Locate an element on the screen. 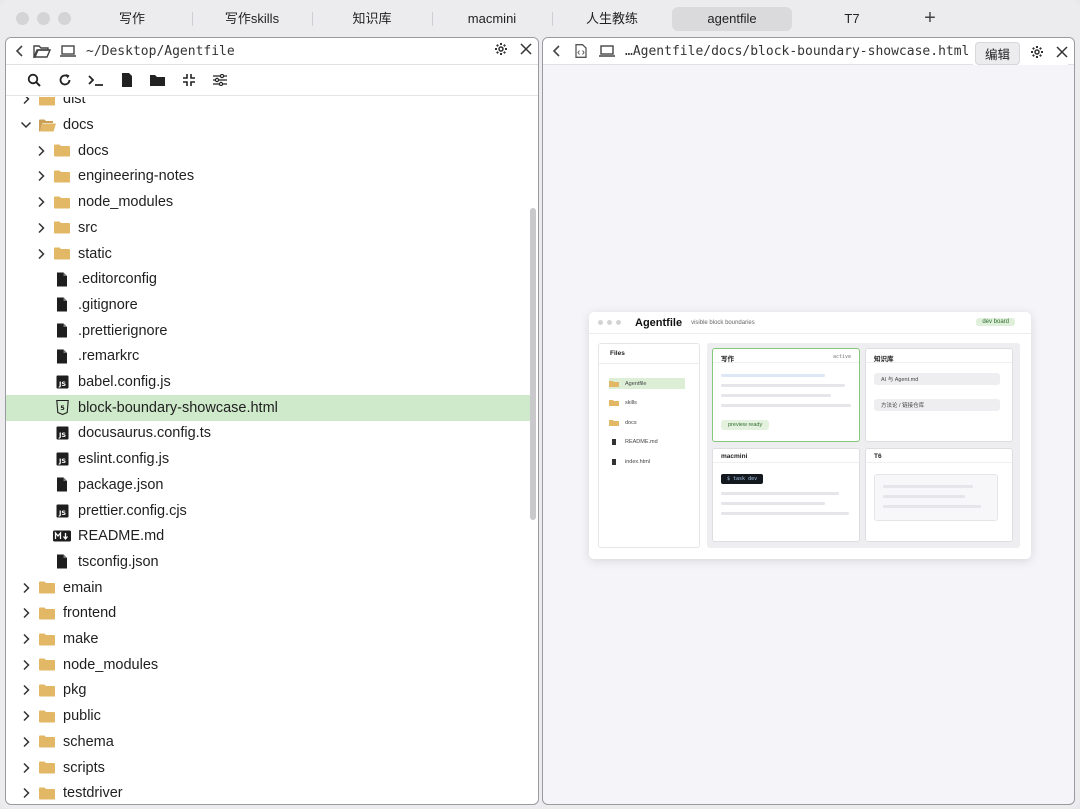 The height and width of the screenshot is (809, 1080). refresh-icon is located at coordinates (64, 80).